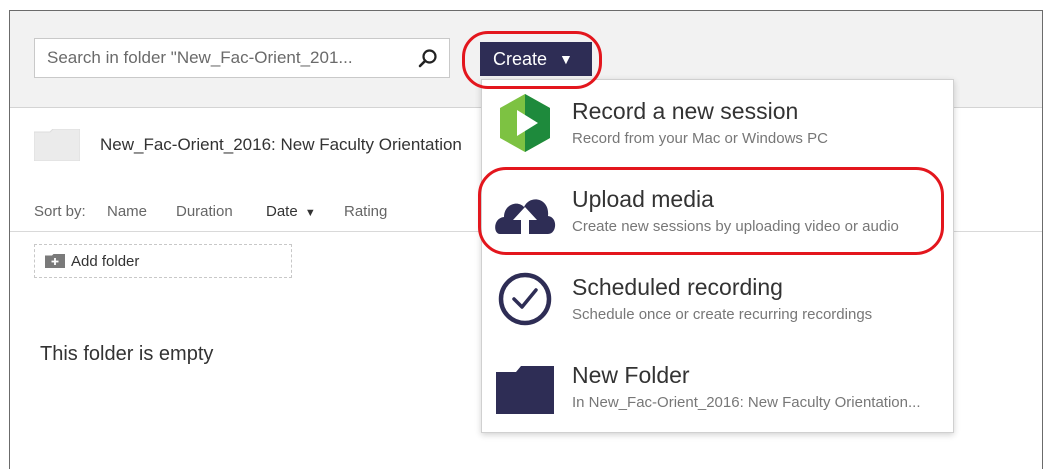 This screenshot has width=1048, height=470. What do you see at coordinates (428, 59) in the screenshot?
I see `search-icon` at bounding box center [428, 59].